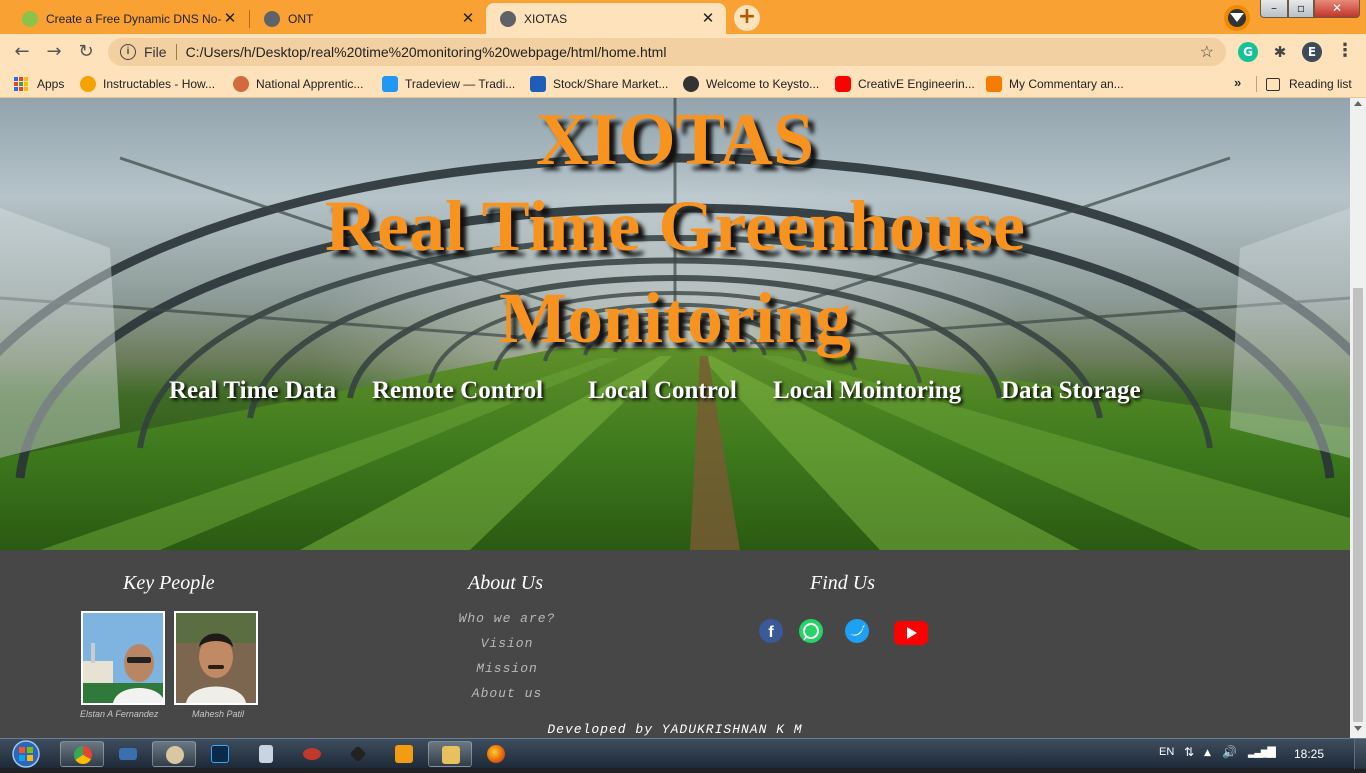  I want to click on tab-search-button, so click(1237, 18).